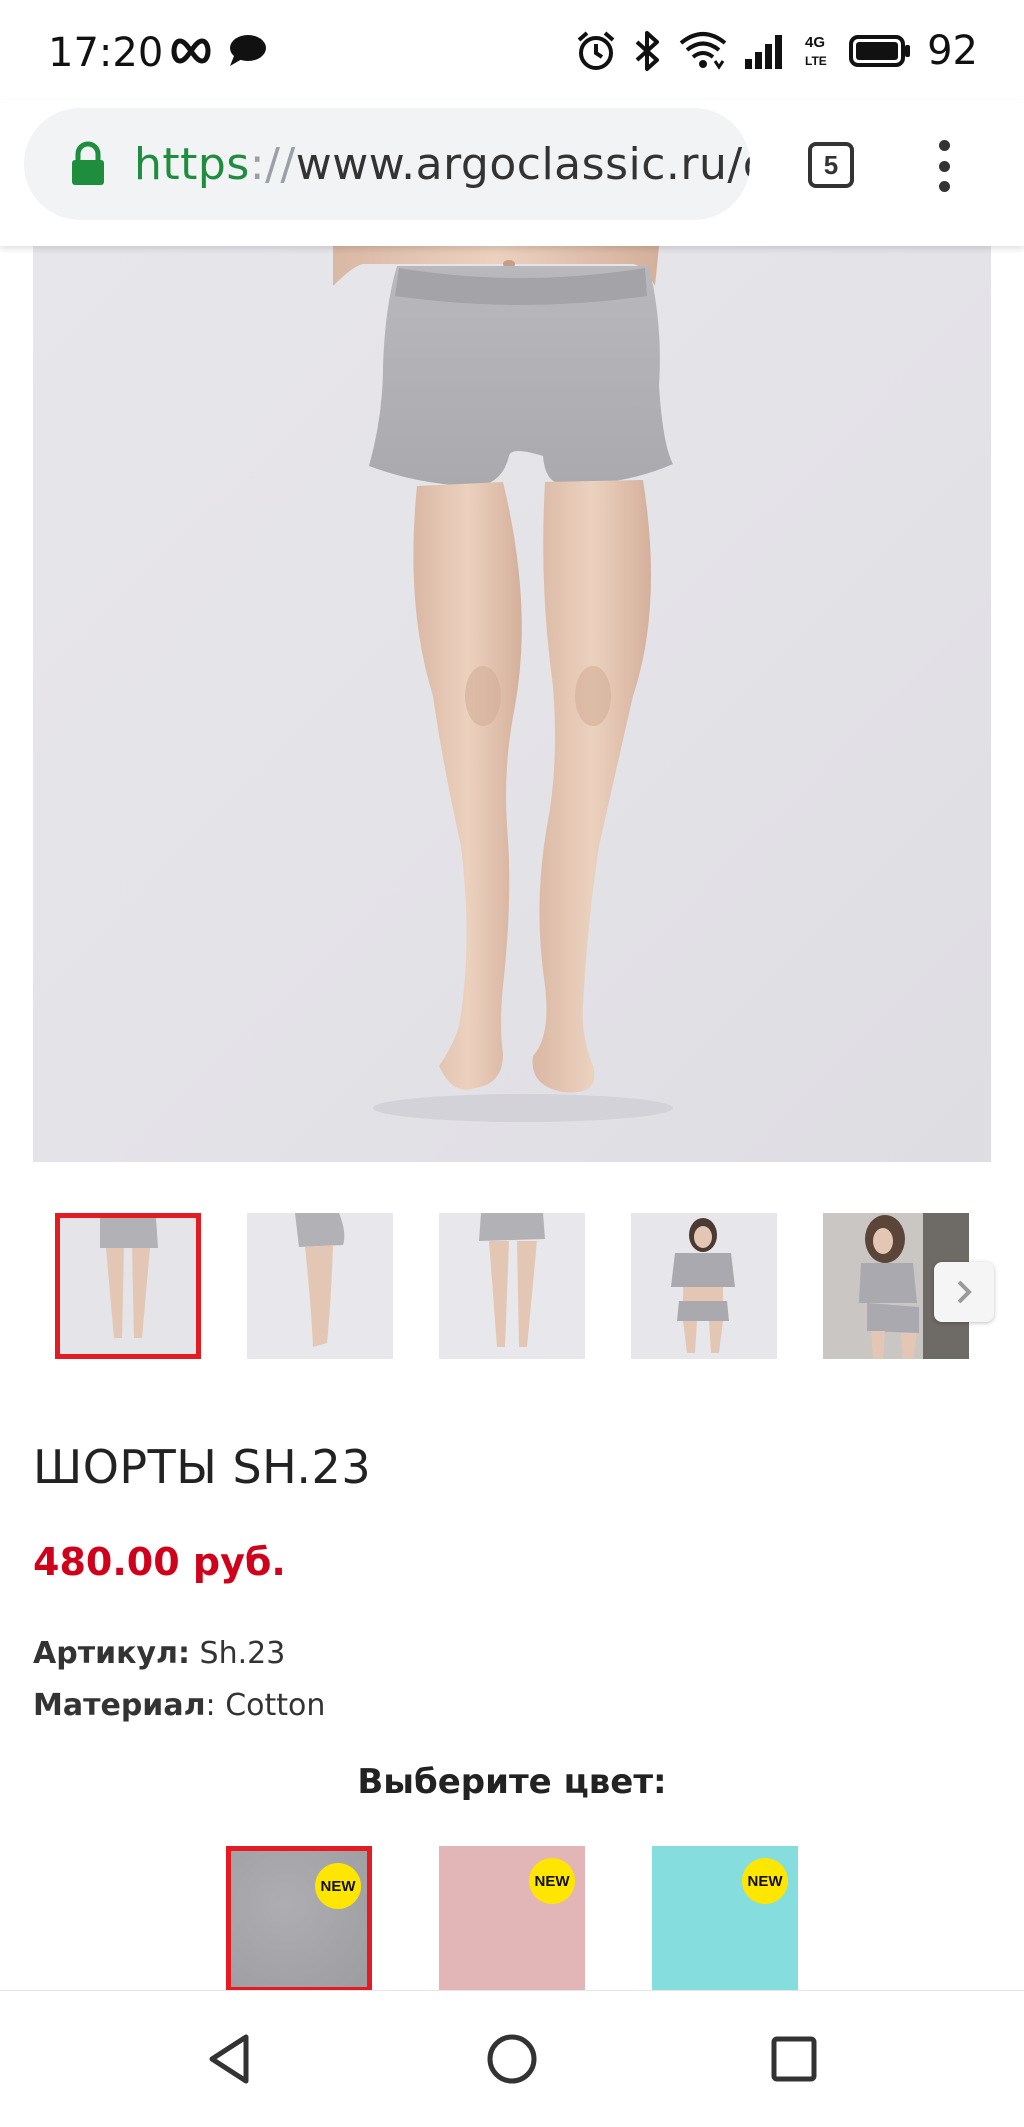 The image size is (1024, 2127). Describe the element at coordinates (238, 1653) in the screenshot. I see `article-value: Sh.23` at that location.